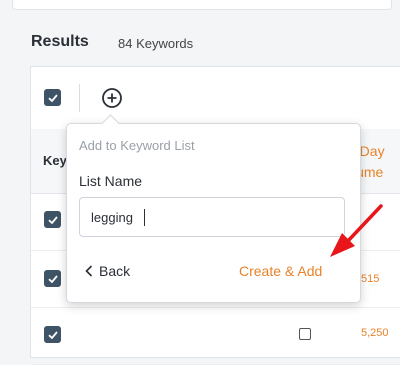 The width and height of the screenshot is (400, 365). Describe the element at coordinates (212, 217) in the screenshot. I see `list-name-input: legging` at that location.